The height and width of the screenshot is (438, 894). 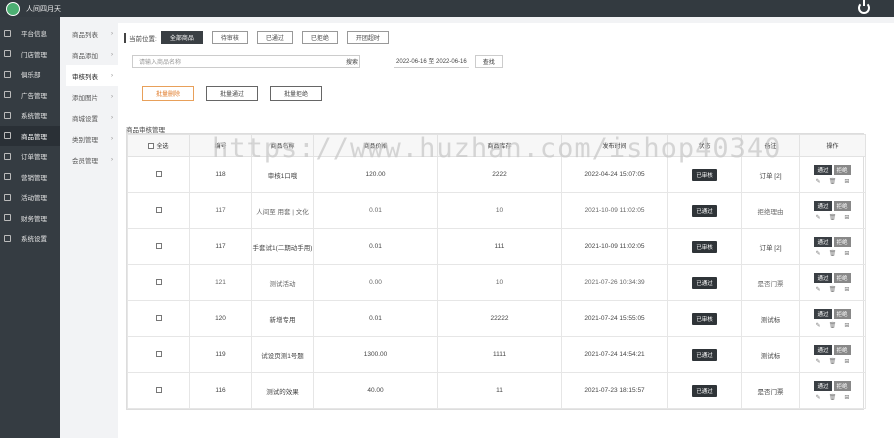 What do you see at coordinates (488, 61) in the screenshot?
I see `query-button: 查找` at bounding box center [488, 61].